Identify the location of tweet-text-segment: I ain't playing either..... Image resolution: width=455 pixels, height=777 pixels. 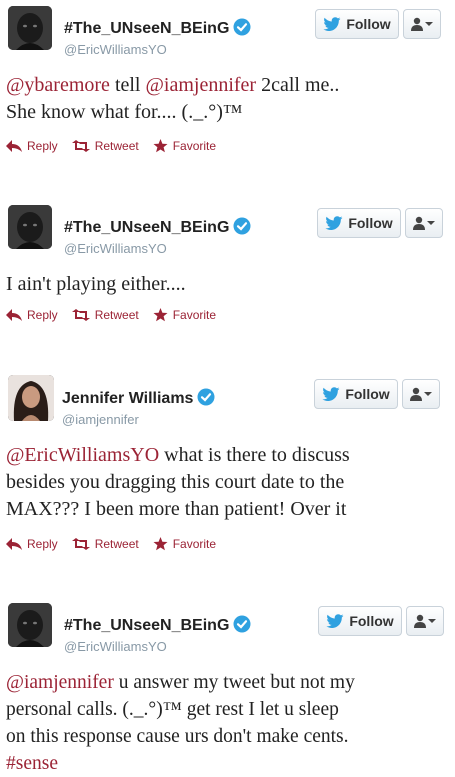
(96, 284).